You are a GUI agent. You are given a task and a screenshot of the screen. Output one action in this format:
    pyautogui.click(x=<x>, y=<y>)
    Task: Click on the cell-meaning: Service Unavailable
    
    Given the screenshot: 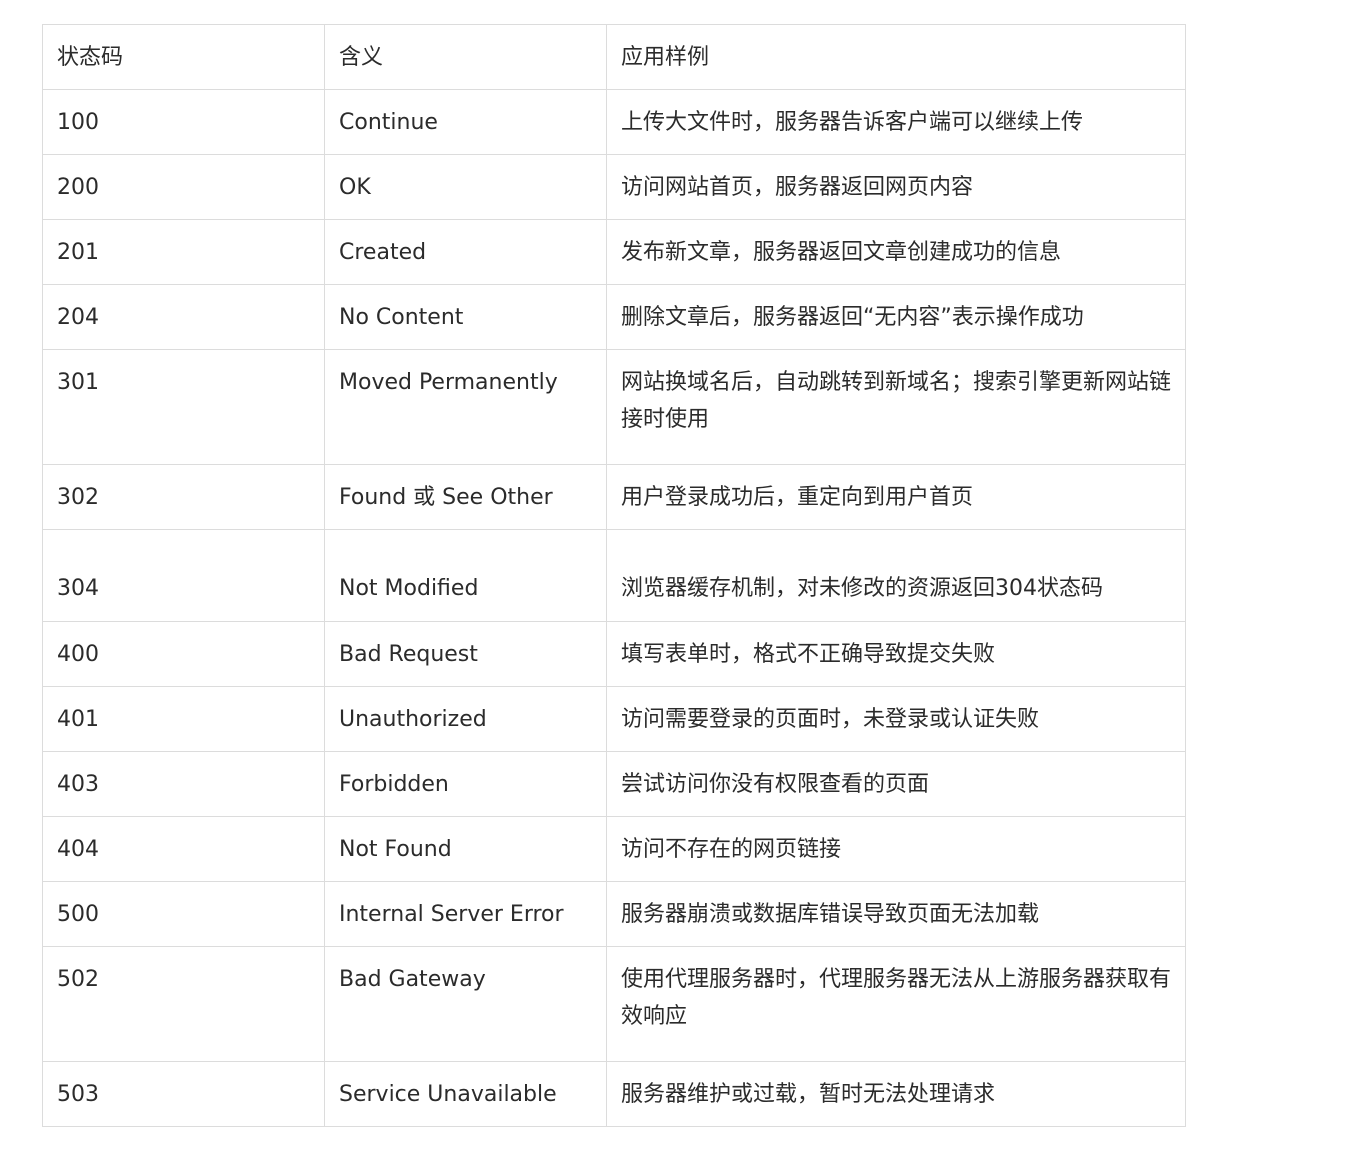 What is the action you would take?
    pyautogui.click(x=465, y=1094)
    